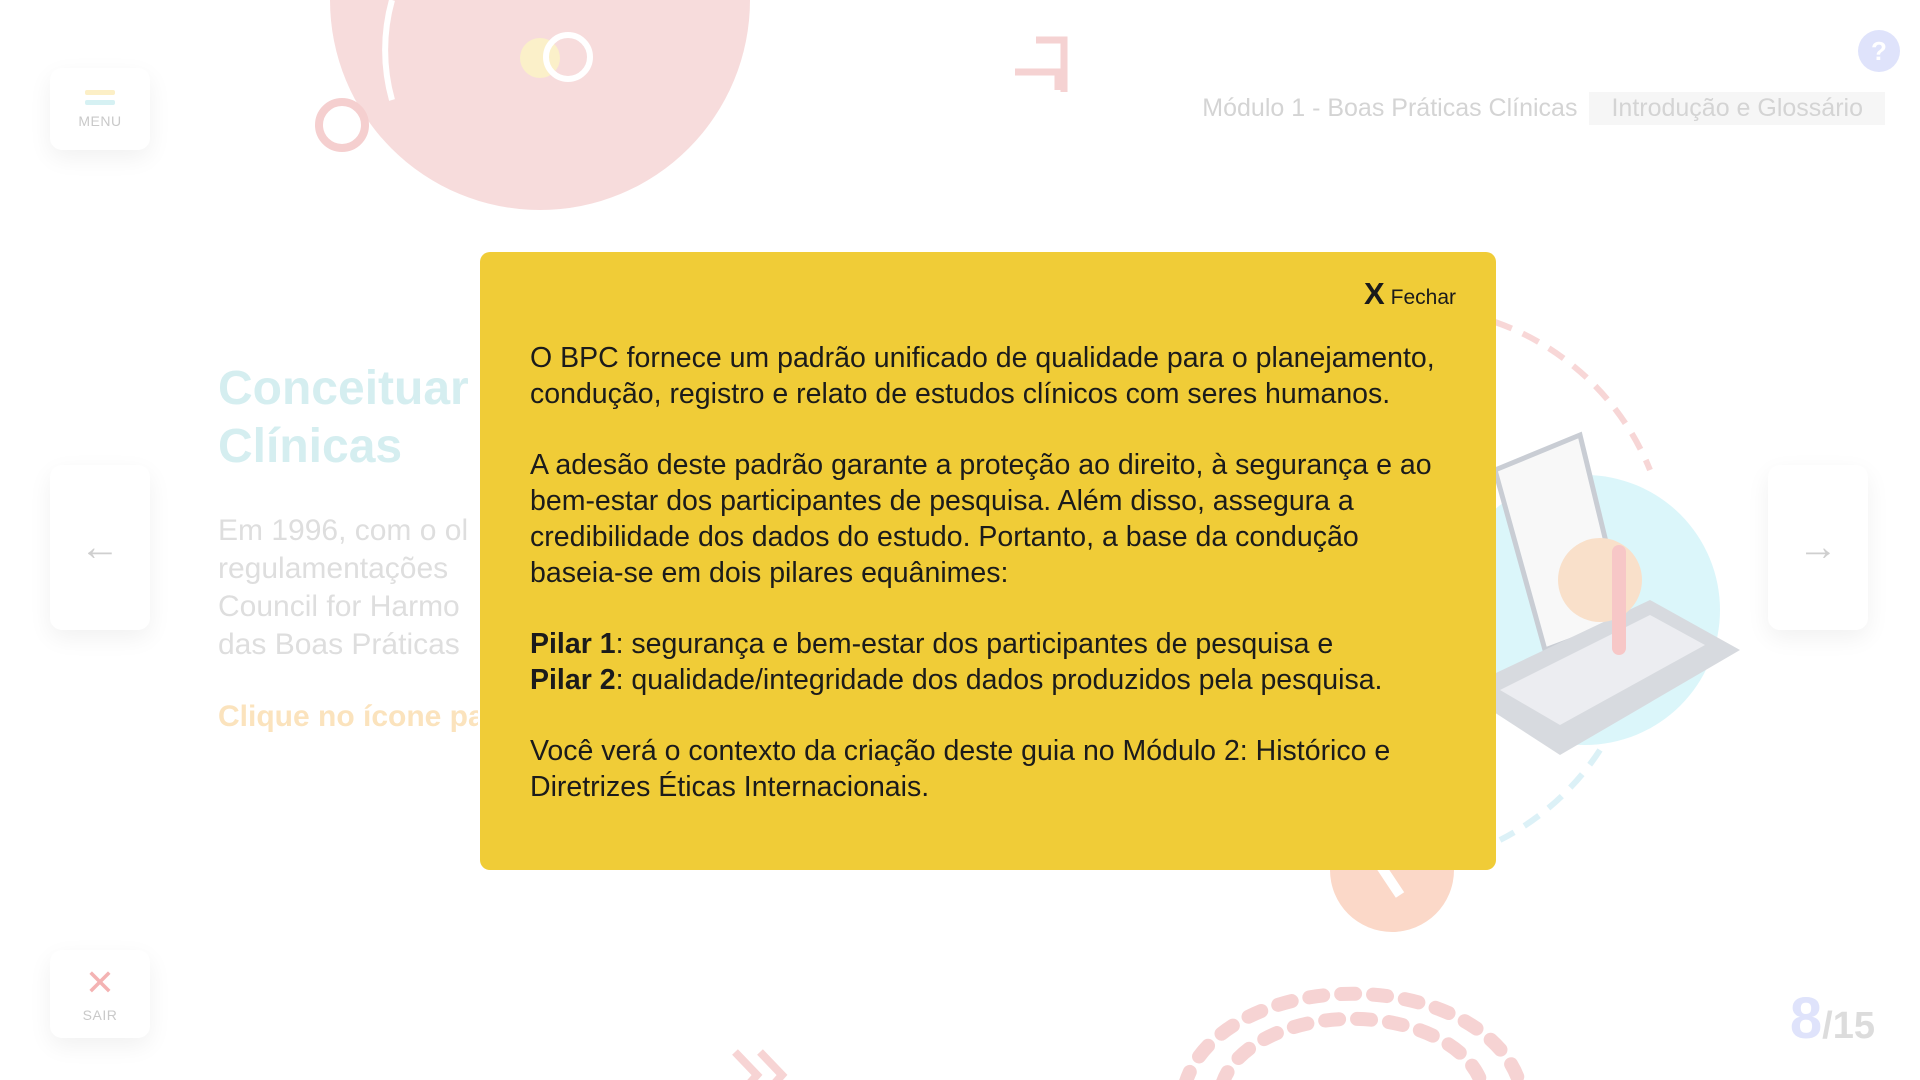 Image resolution: width=1920 pixels, height=1080 pixels. I want to click on body-line: regulamentações, so click(333, 568).